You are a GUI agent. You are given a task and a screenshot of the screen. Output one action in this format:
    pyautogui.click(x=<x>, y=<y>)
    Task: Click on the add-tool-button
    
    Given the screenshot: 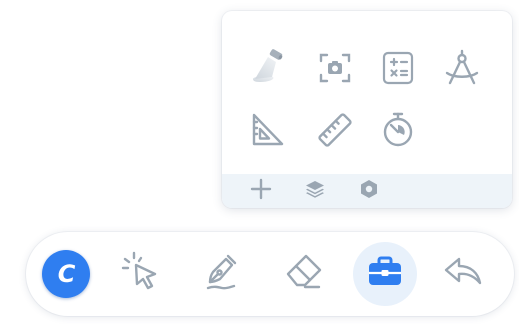 What is the action you would take?
    pyautogui.click(x=261, y=191)
    